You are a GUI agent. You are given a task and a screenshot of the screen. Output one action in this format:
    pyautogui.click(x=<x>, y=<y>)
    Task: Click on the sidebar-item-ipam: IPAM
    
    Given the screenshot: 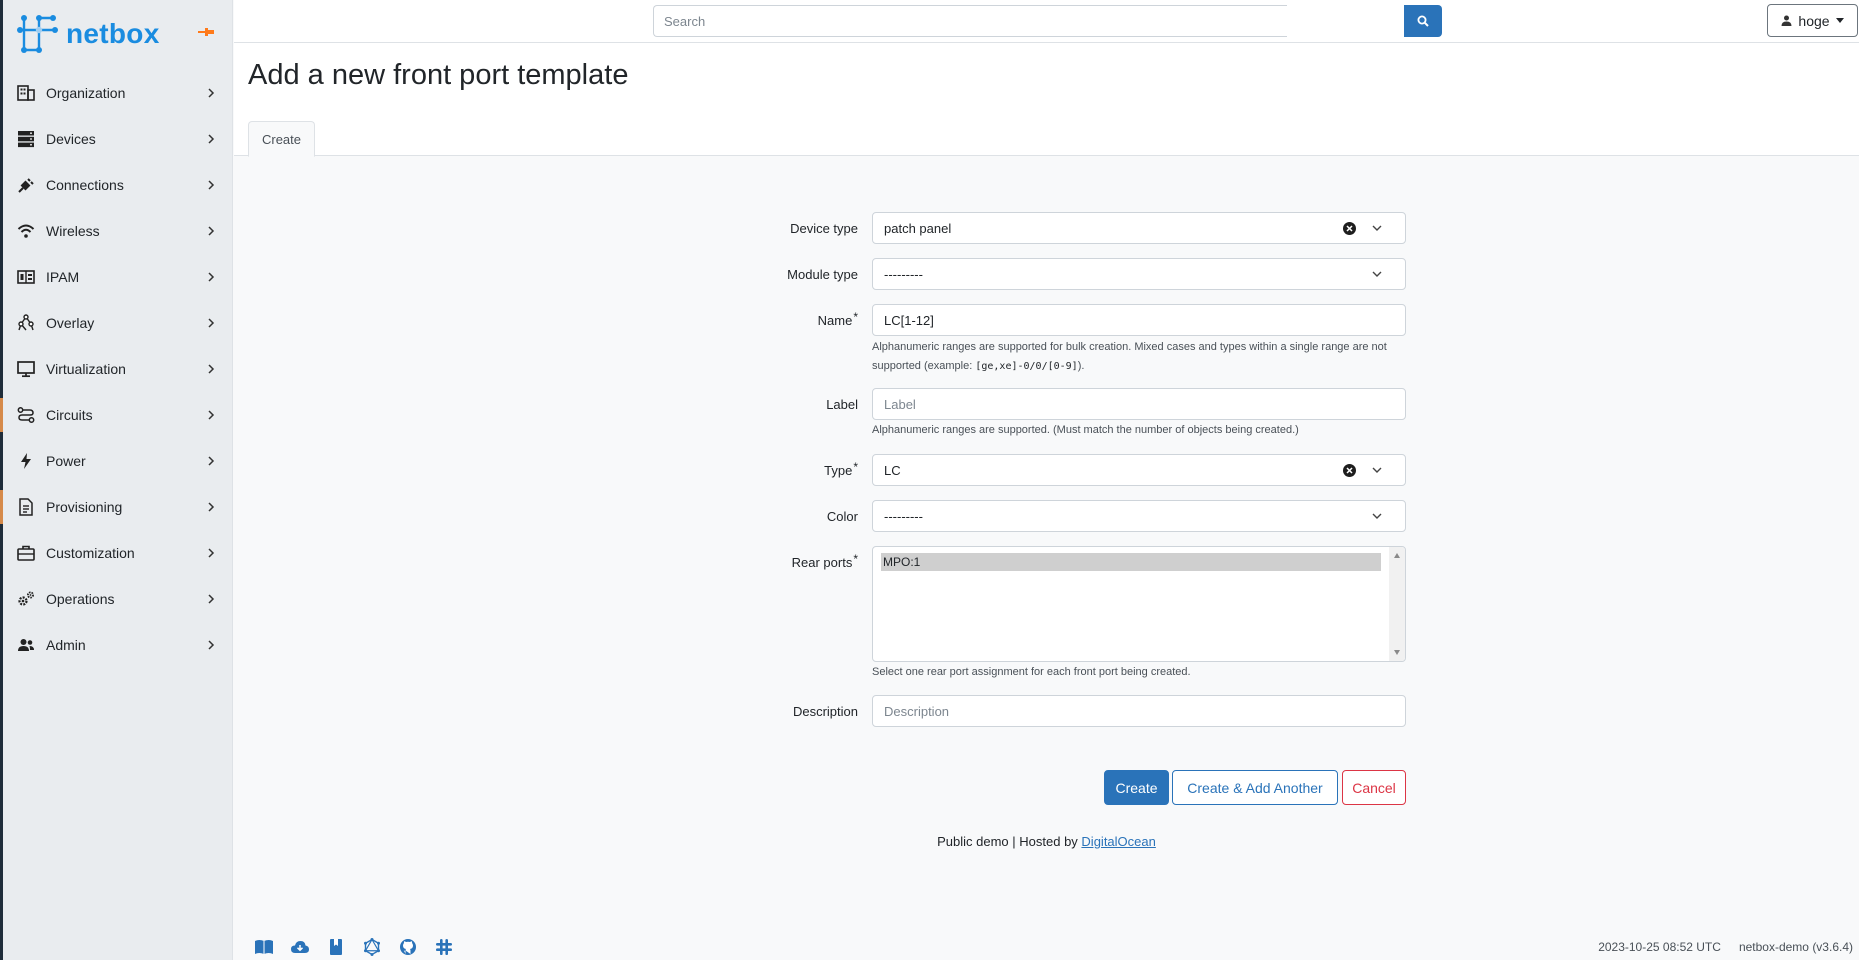 What is the action you would take?
    pyautogui.click(x=118, y=277)
    